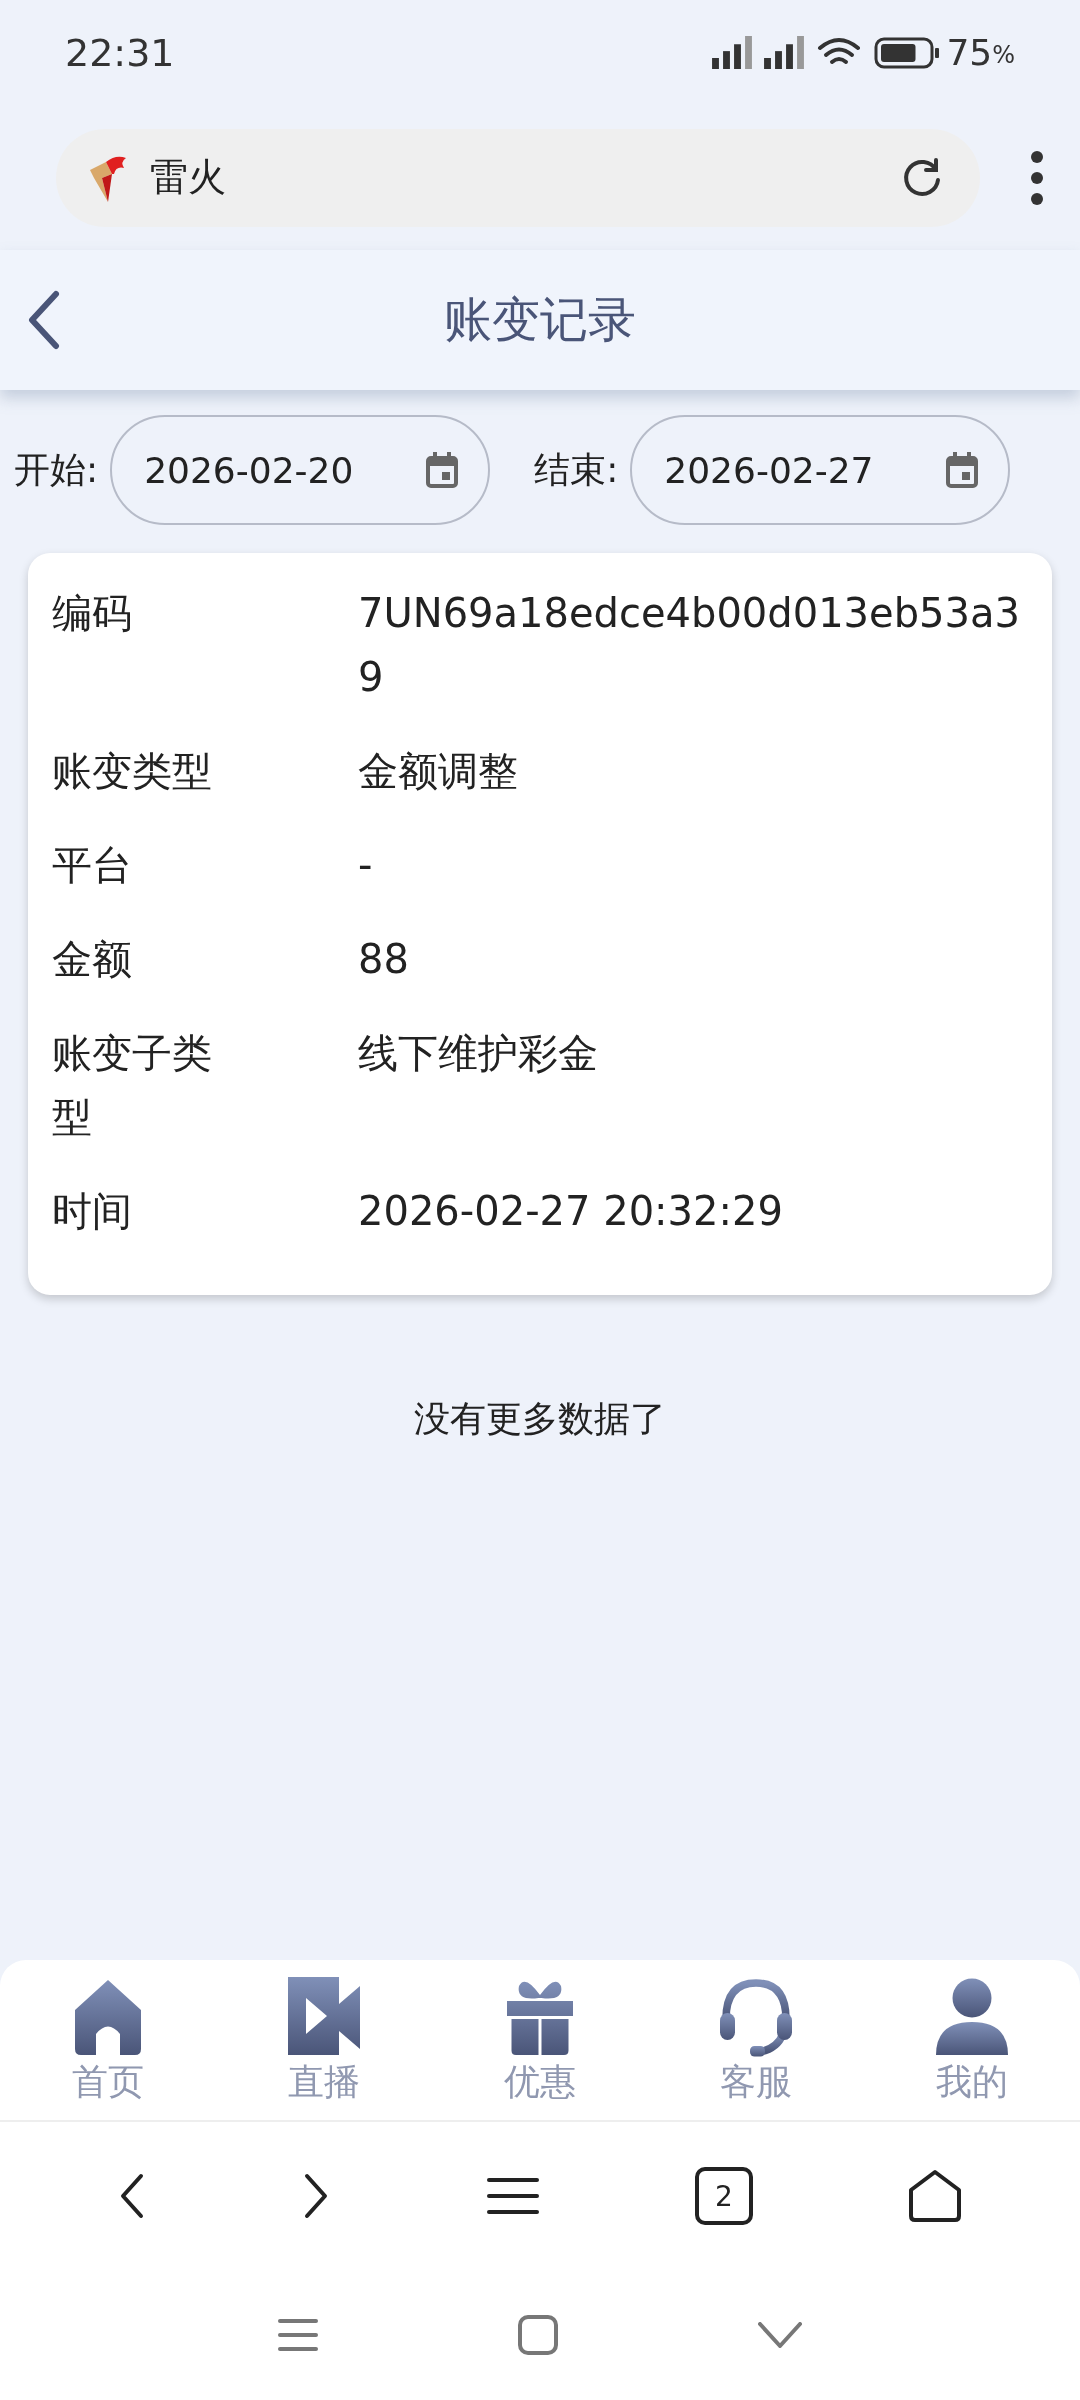 This screenshot has width=1080, height=2400. I want to click on address-bar: 雷火, so click(518, 177).